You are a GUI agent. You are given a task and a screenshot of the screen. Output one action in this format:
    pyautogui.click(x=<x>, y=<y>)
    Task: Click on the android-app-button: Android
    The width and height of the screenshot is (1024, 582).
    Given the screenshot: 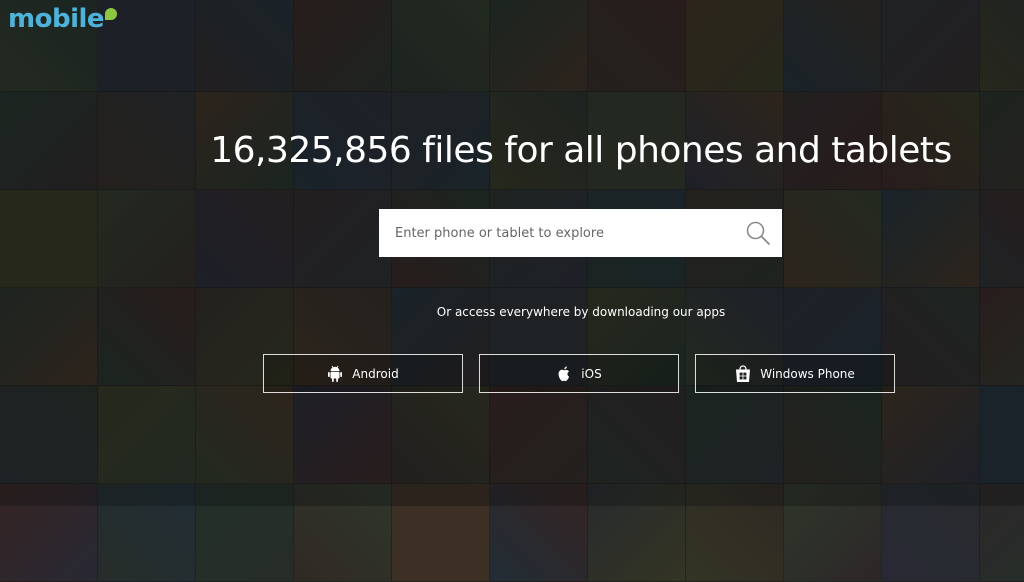 What is the action you would take?
    pyautogui.click(x=363, y=373)
    